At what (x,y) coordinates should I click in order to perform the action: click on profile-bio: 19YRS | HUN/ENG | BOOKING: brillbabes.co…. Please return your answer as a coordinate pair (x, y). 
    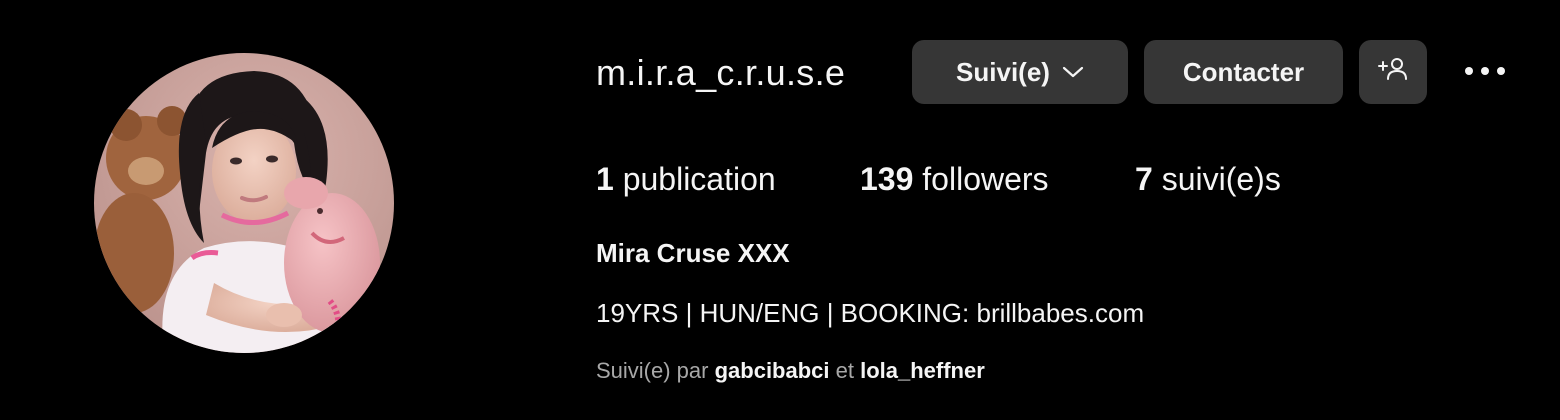
    Looking at the image, I should click on (870, 313).